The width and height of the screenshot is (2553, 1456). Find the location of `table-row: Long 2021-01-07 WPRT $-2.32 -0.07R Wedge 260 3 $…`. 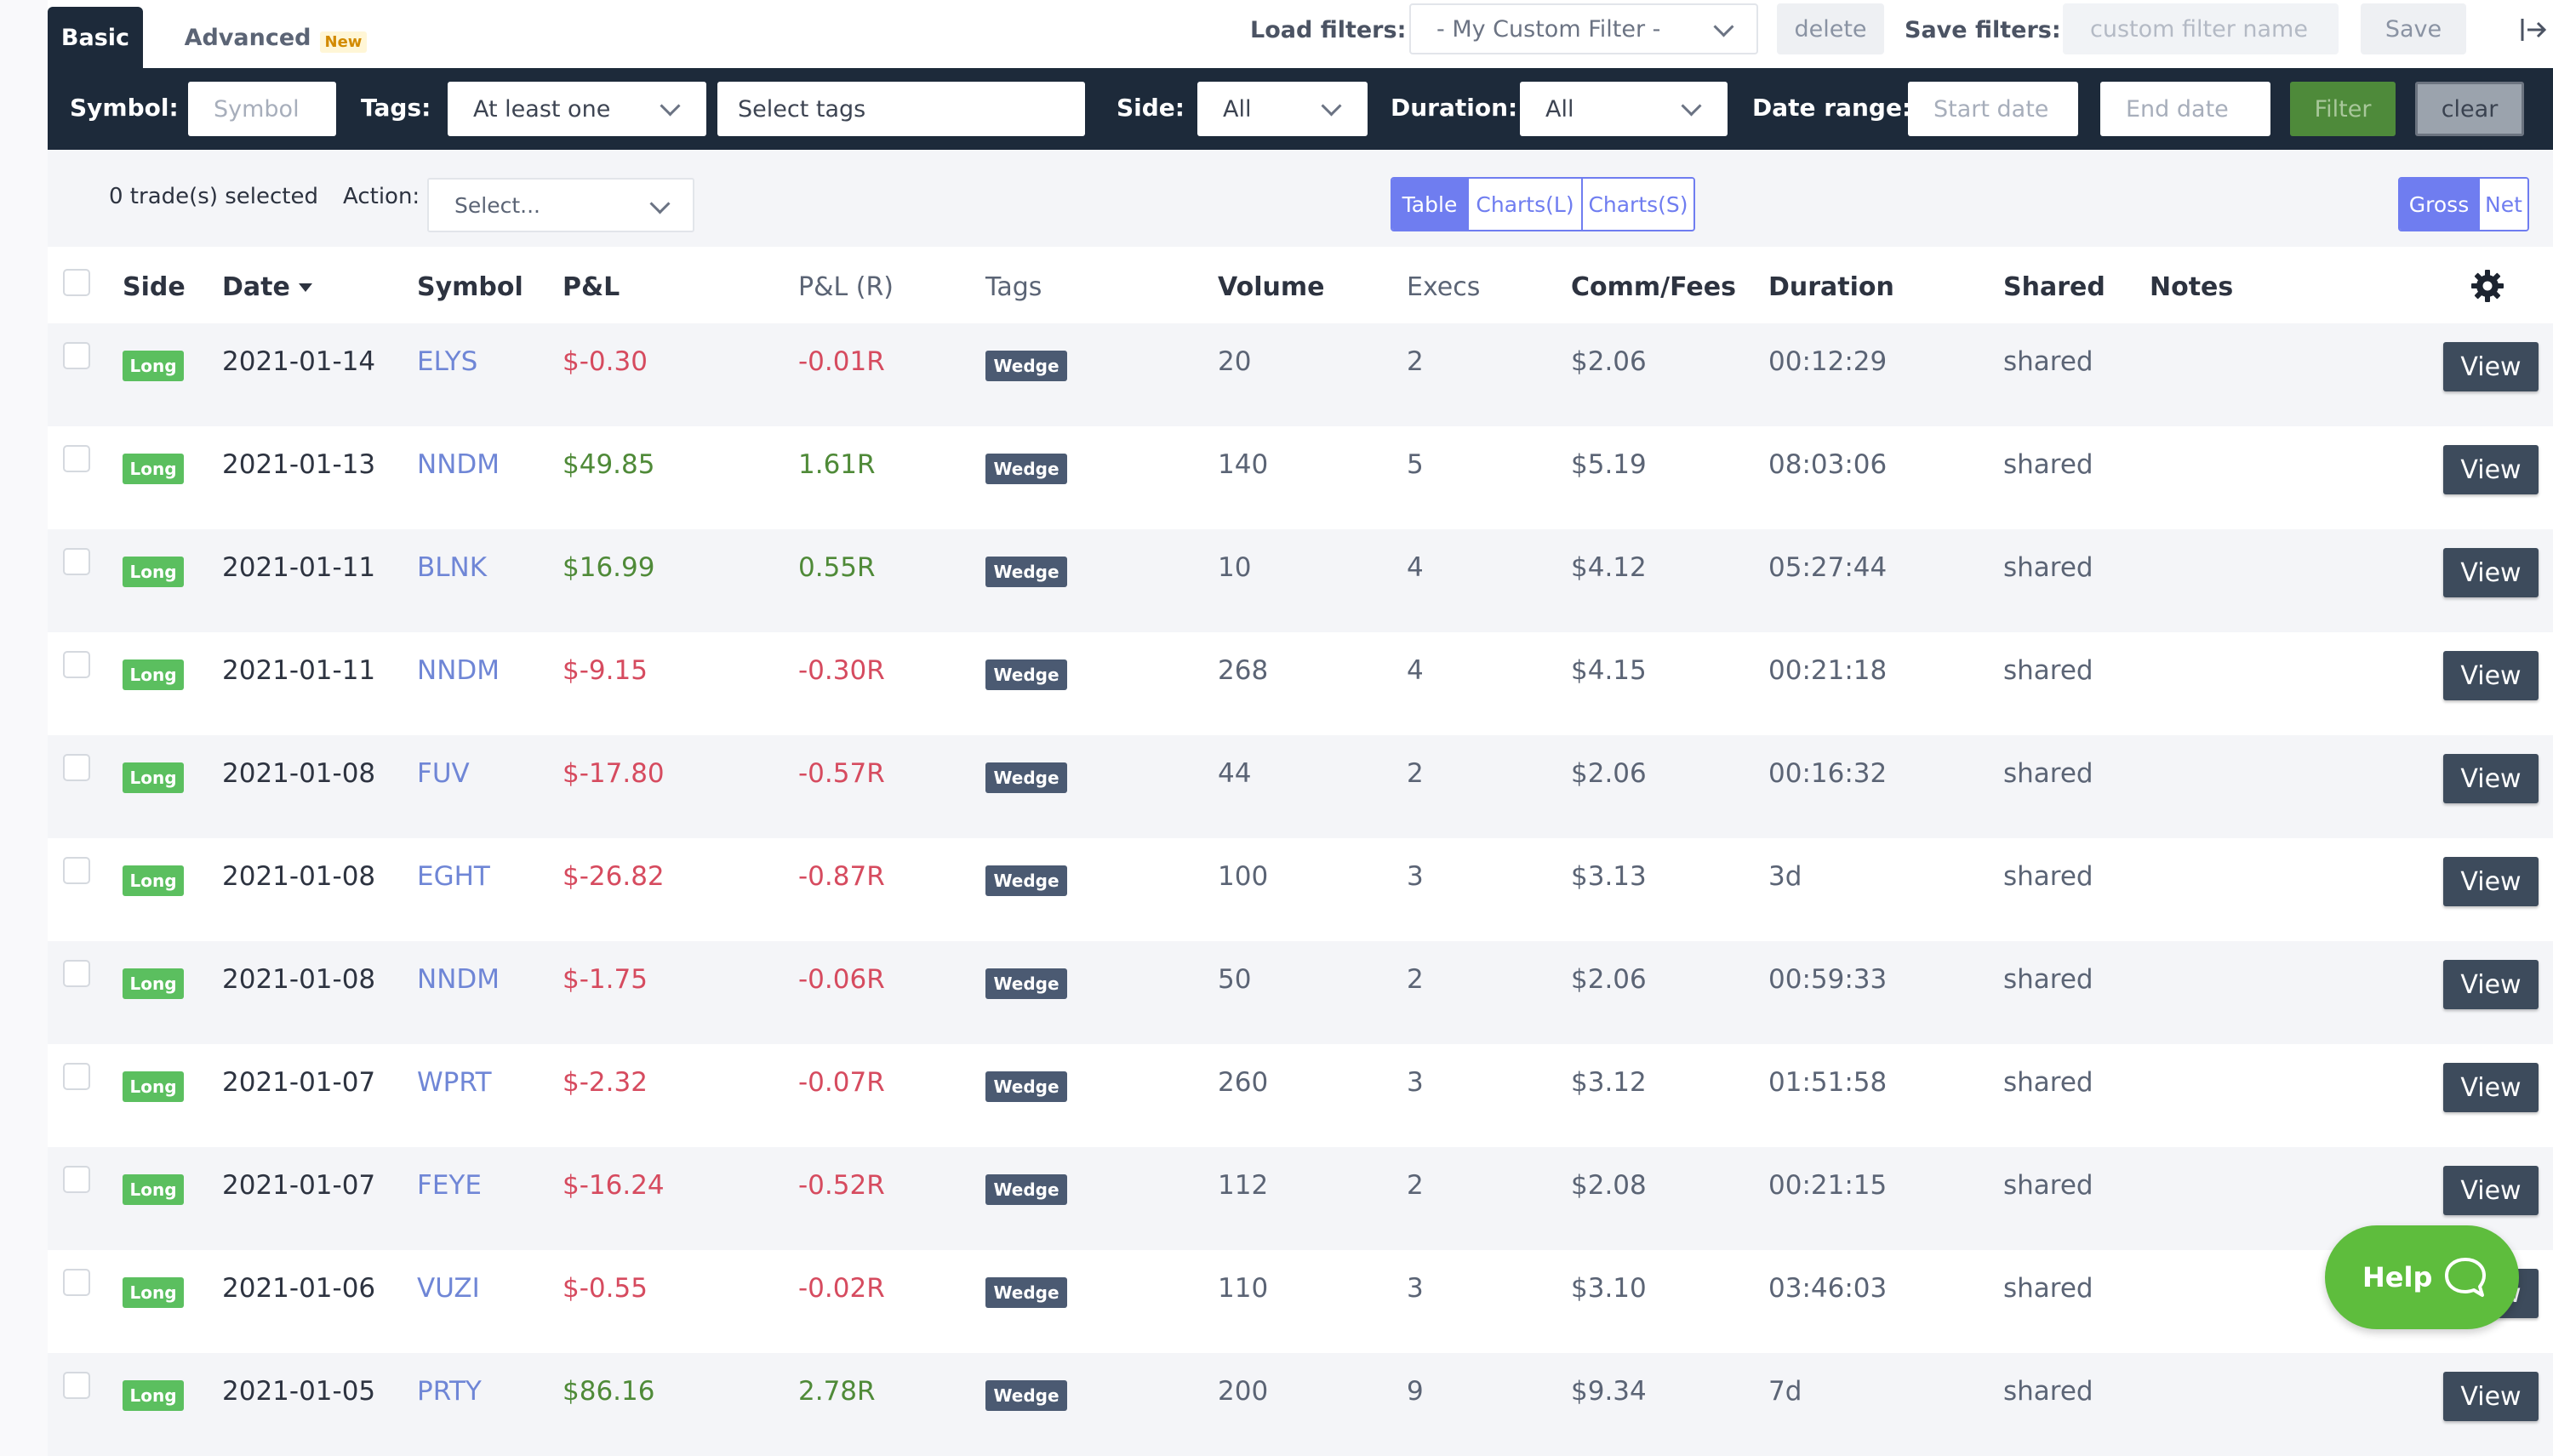

table-row: Long 2021-01-07 WPRT $-2.32 -0.07R Wedge 260 3 $… is located at coordinates (1300, 1095).